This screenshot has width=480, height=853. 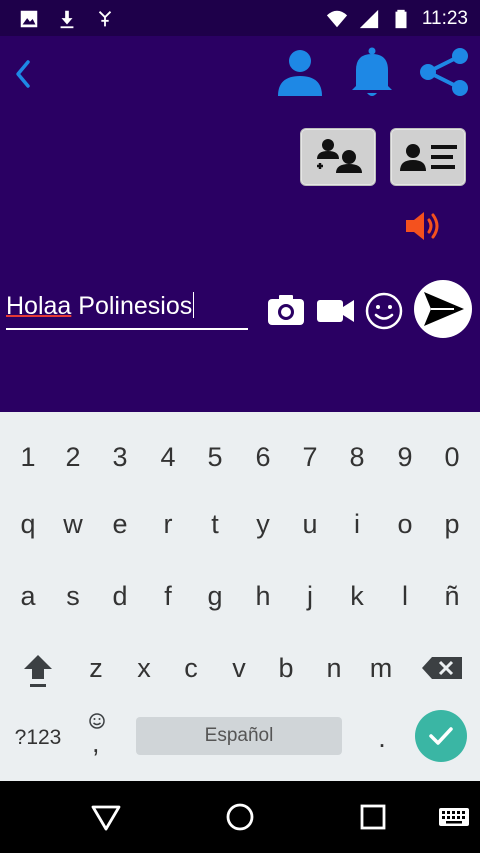 I want to click on emoji-icon, so click(x=384, y=310).